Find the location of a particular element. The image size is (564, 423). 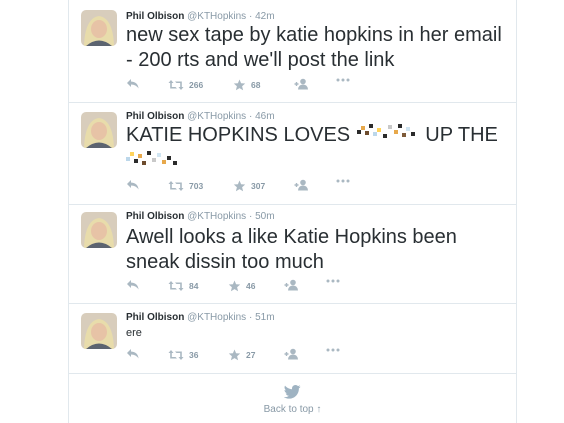

back-to-top-link: Back to top ↑ is located at coordinates (293, 409).